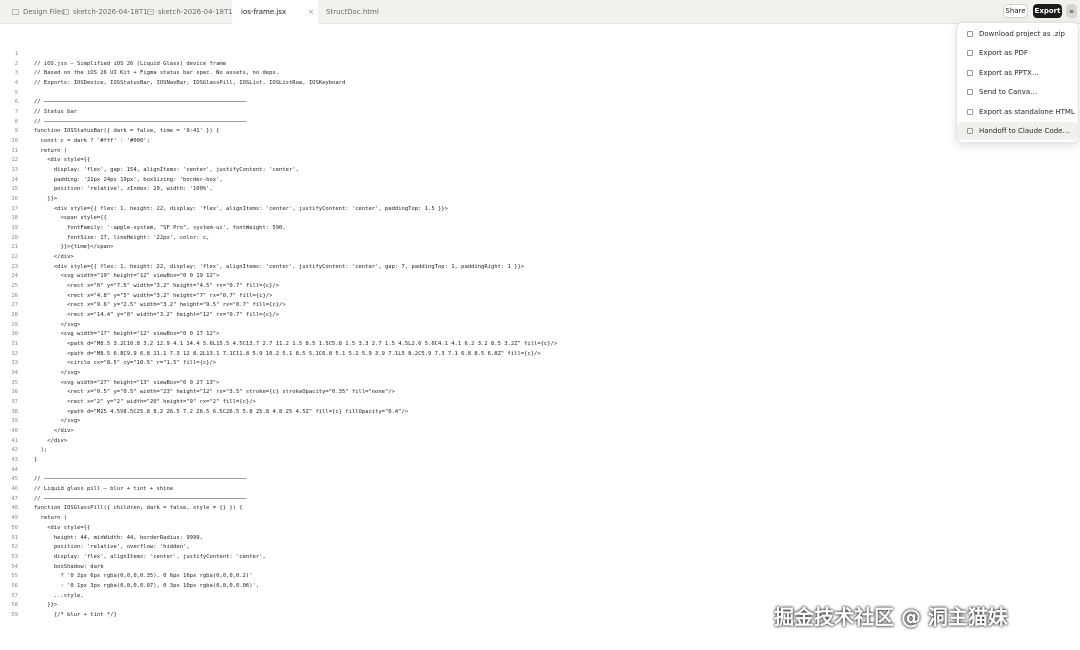 This screenshot has width=1080, height=650. Describe the element at coordinates (1017, 112) in the screenshot. I see `menu-item-export-html: Export as standalone HTML` at that location.